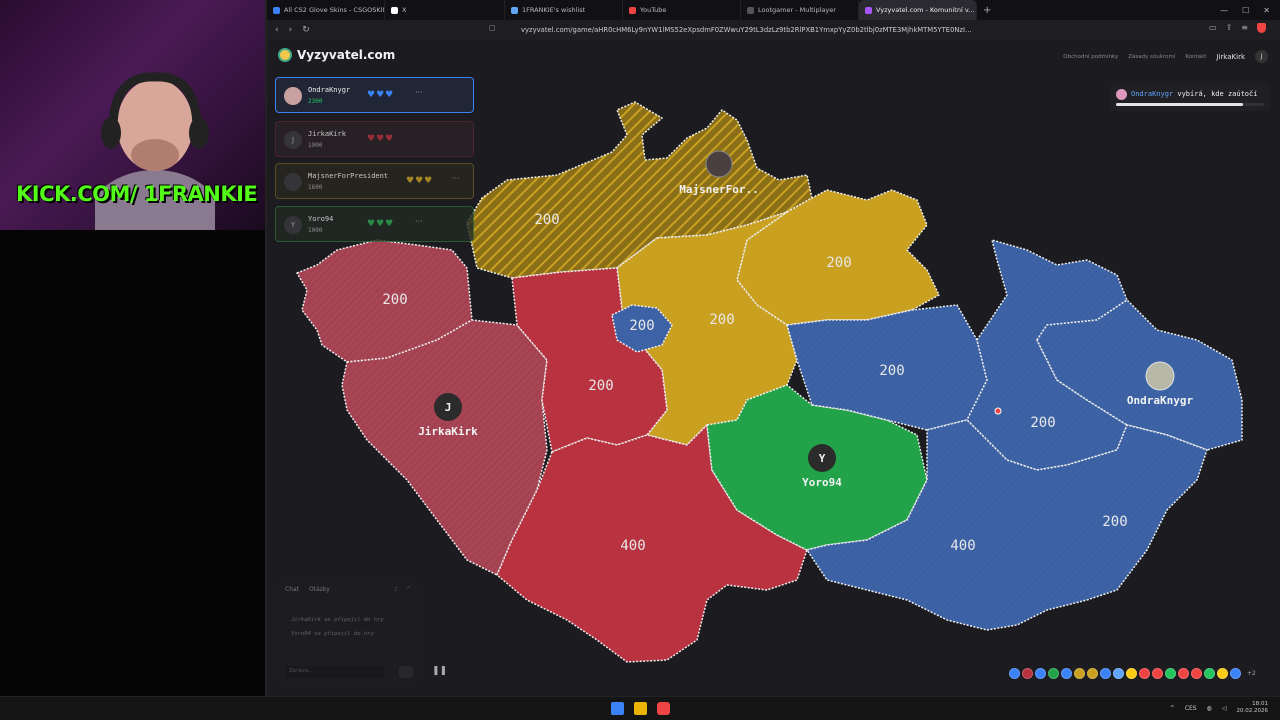 This screenshot has height=720, width=1280. Describe the element at coordinates (1261, 56) in the screenshot. I see `user-avatar: J` at that location.